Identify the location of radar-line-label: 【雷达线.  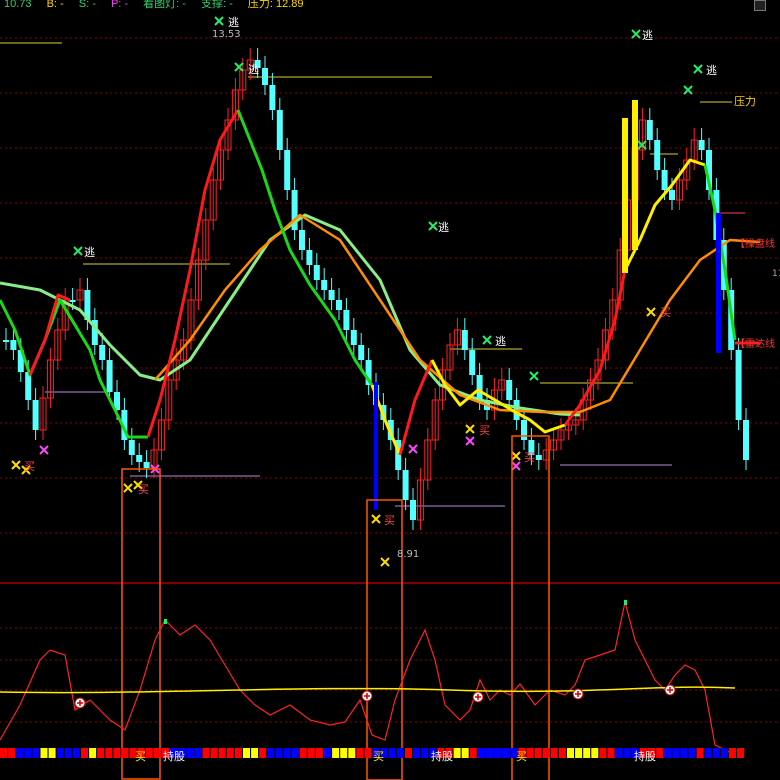
(755, 343).